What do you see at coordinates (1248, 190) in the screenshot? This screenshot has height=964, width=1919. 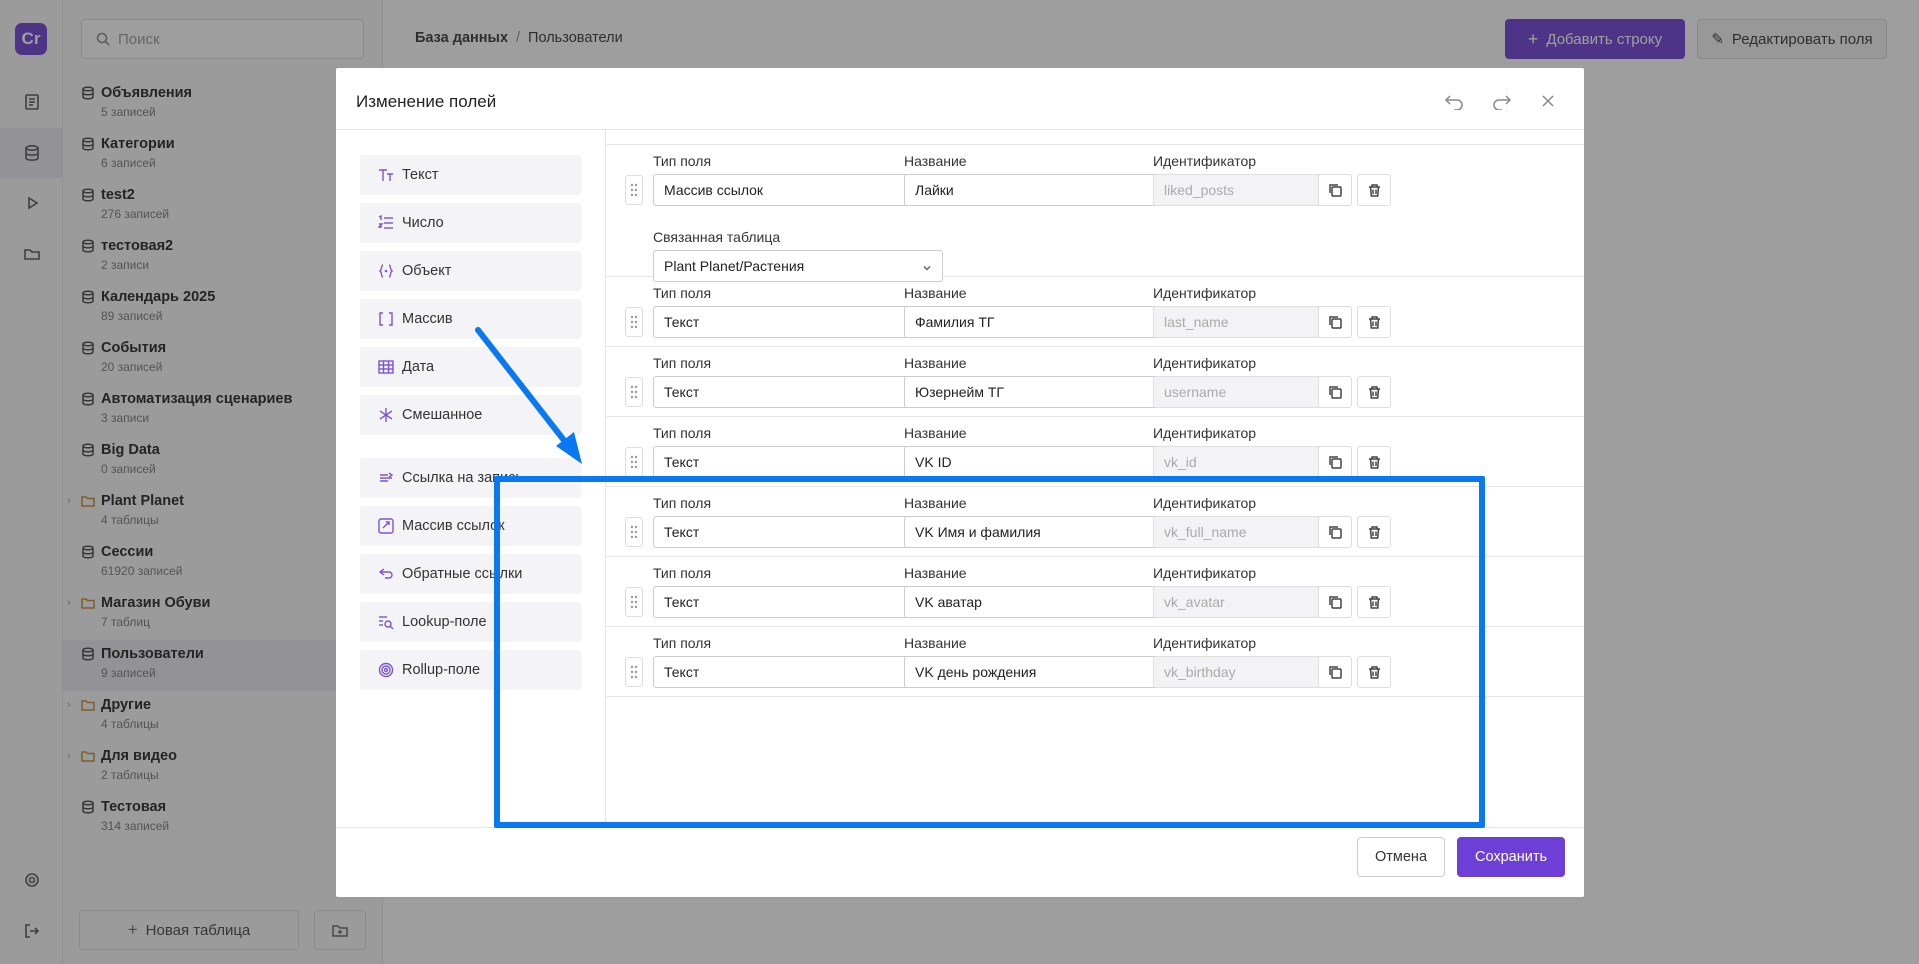 I see `field-id-input: liked_posts` at bounding box center [1248, 190].